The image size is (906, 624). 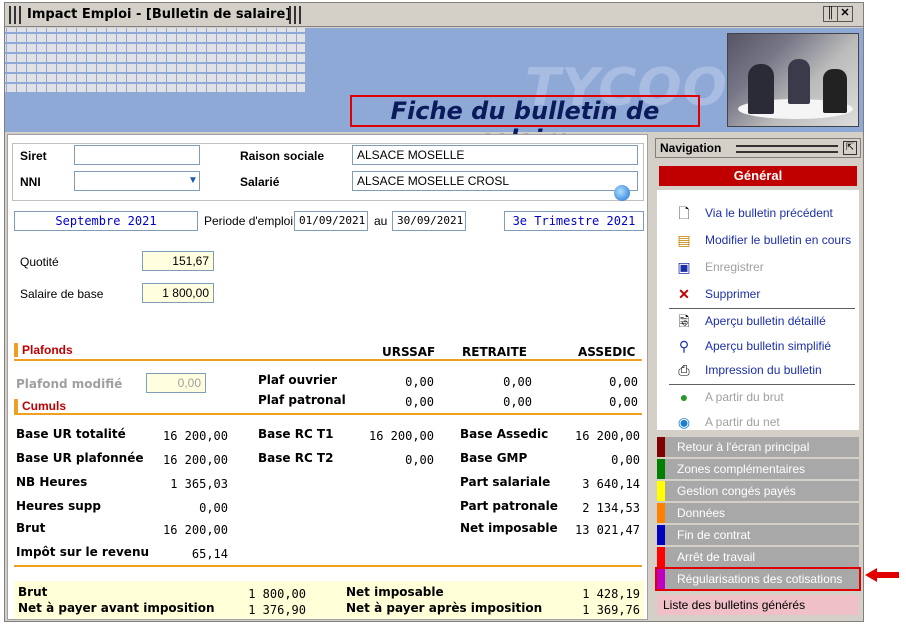 What do you see at coordinates (611, 484) in the screenshot?
I see `cumul-value: 3 640,14` at bounding box center [611, 484].